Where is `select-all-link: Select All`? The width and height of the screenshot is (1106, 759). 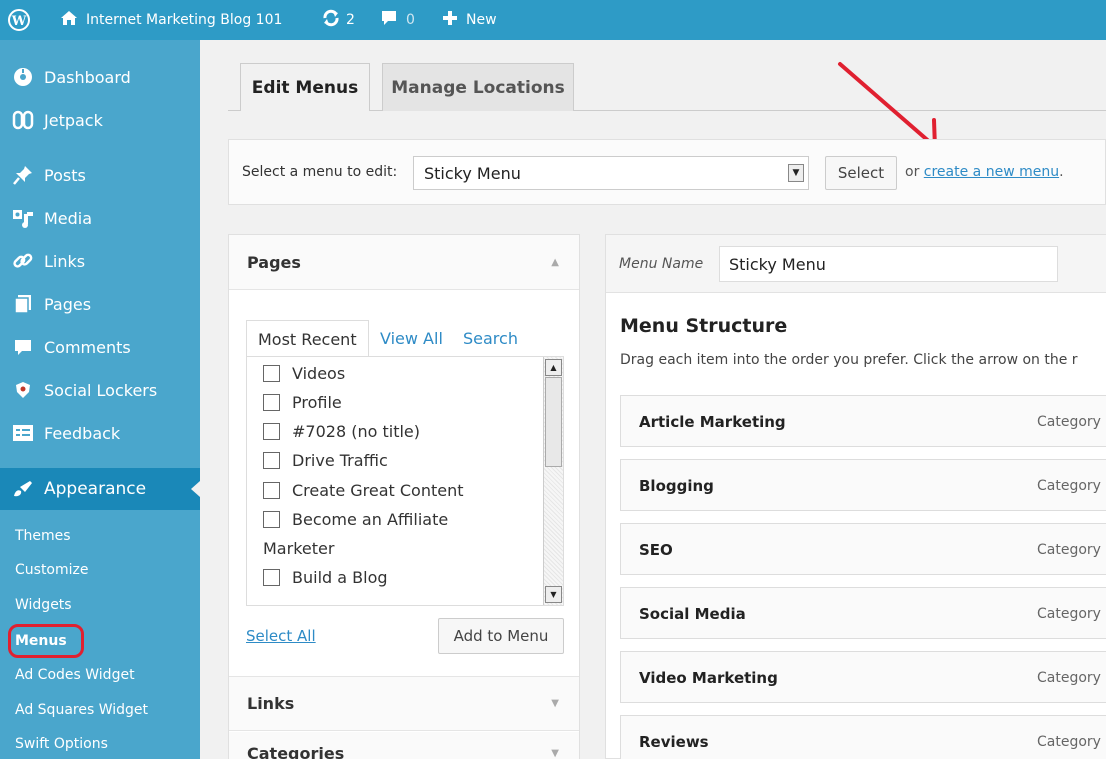
select-all-link: Select All is located at coordinates (281, 636).